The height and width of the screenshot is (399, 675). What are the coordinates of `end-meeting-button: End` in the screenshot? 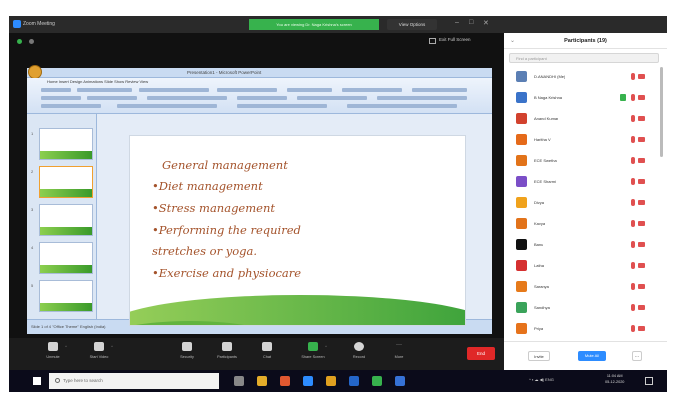 It's located at (481, 353).